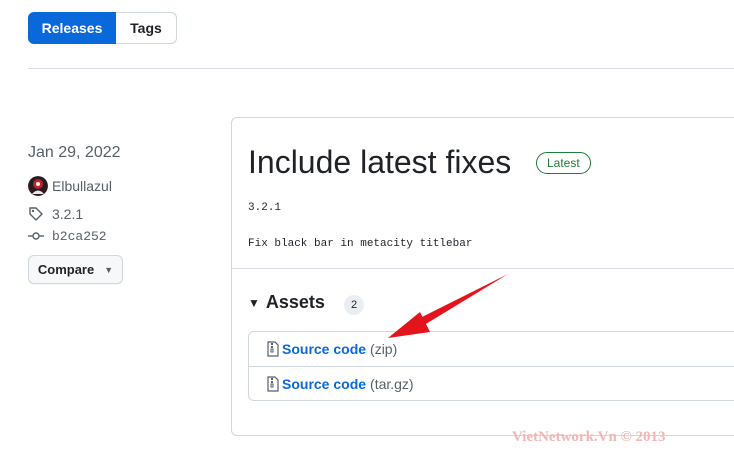  What do you see at coordinates (483, 268) in the screenshot?
I see `card-divider` at bounding box center [483, 268].